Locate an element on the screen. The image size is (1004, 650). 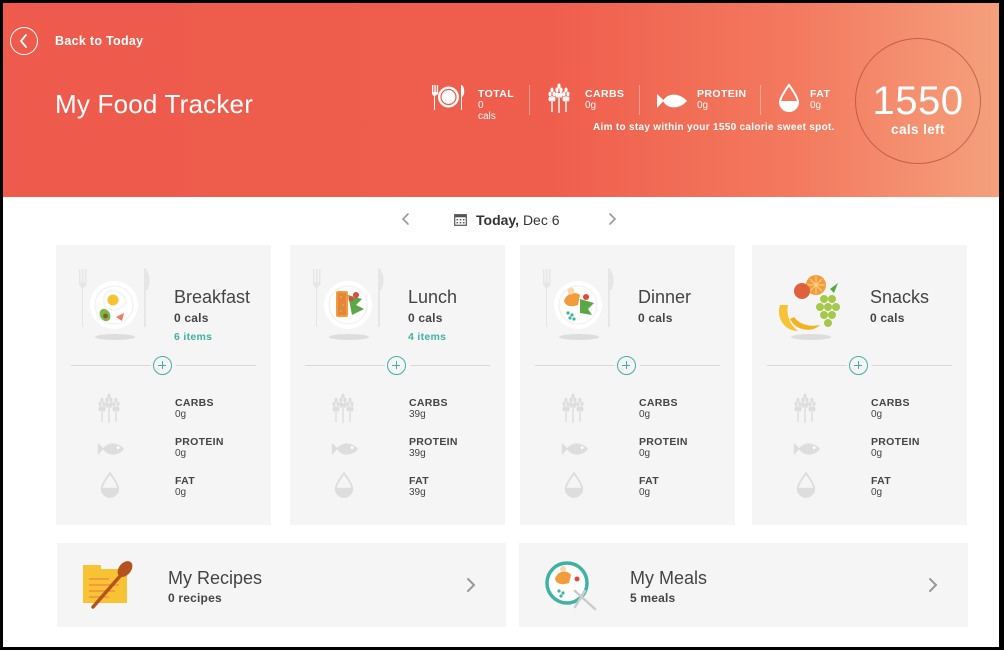
breakfast-illustration is located at coordinates (114, 304).